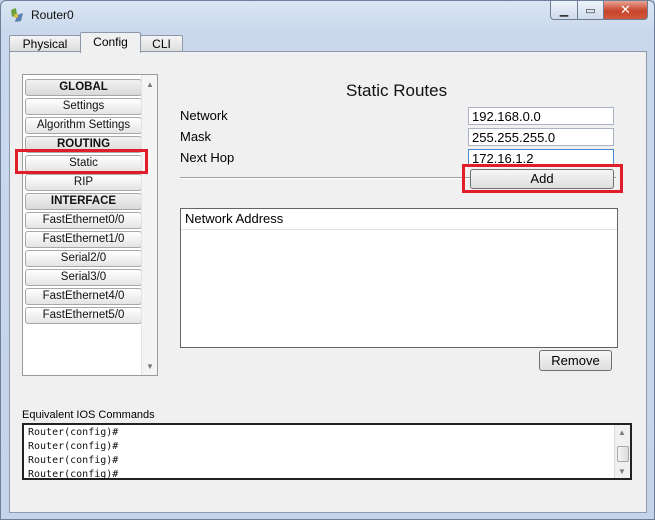 The width and height of the screenshot is (655, 520). I want to click on network-input: 192.168.0.0, so click(541, 116).